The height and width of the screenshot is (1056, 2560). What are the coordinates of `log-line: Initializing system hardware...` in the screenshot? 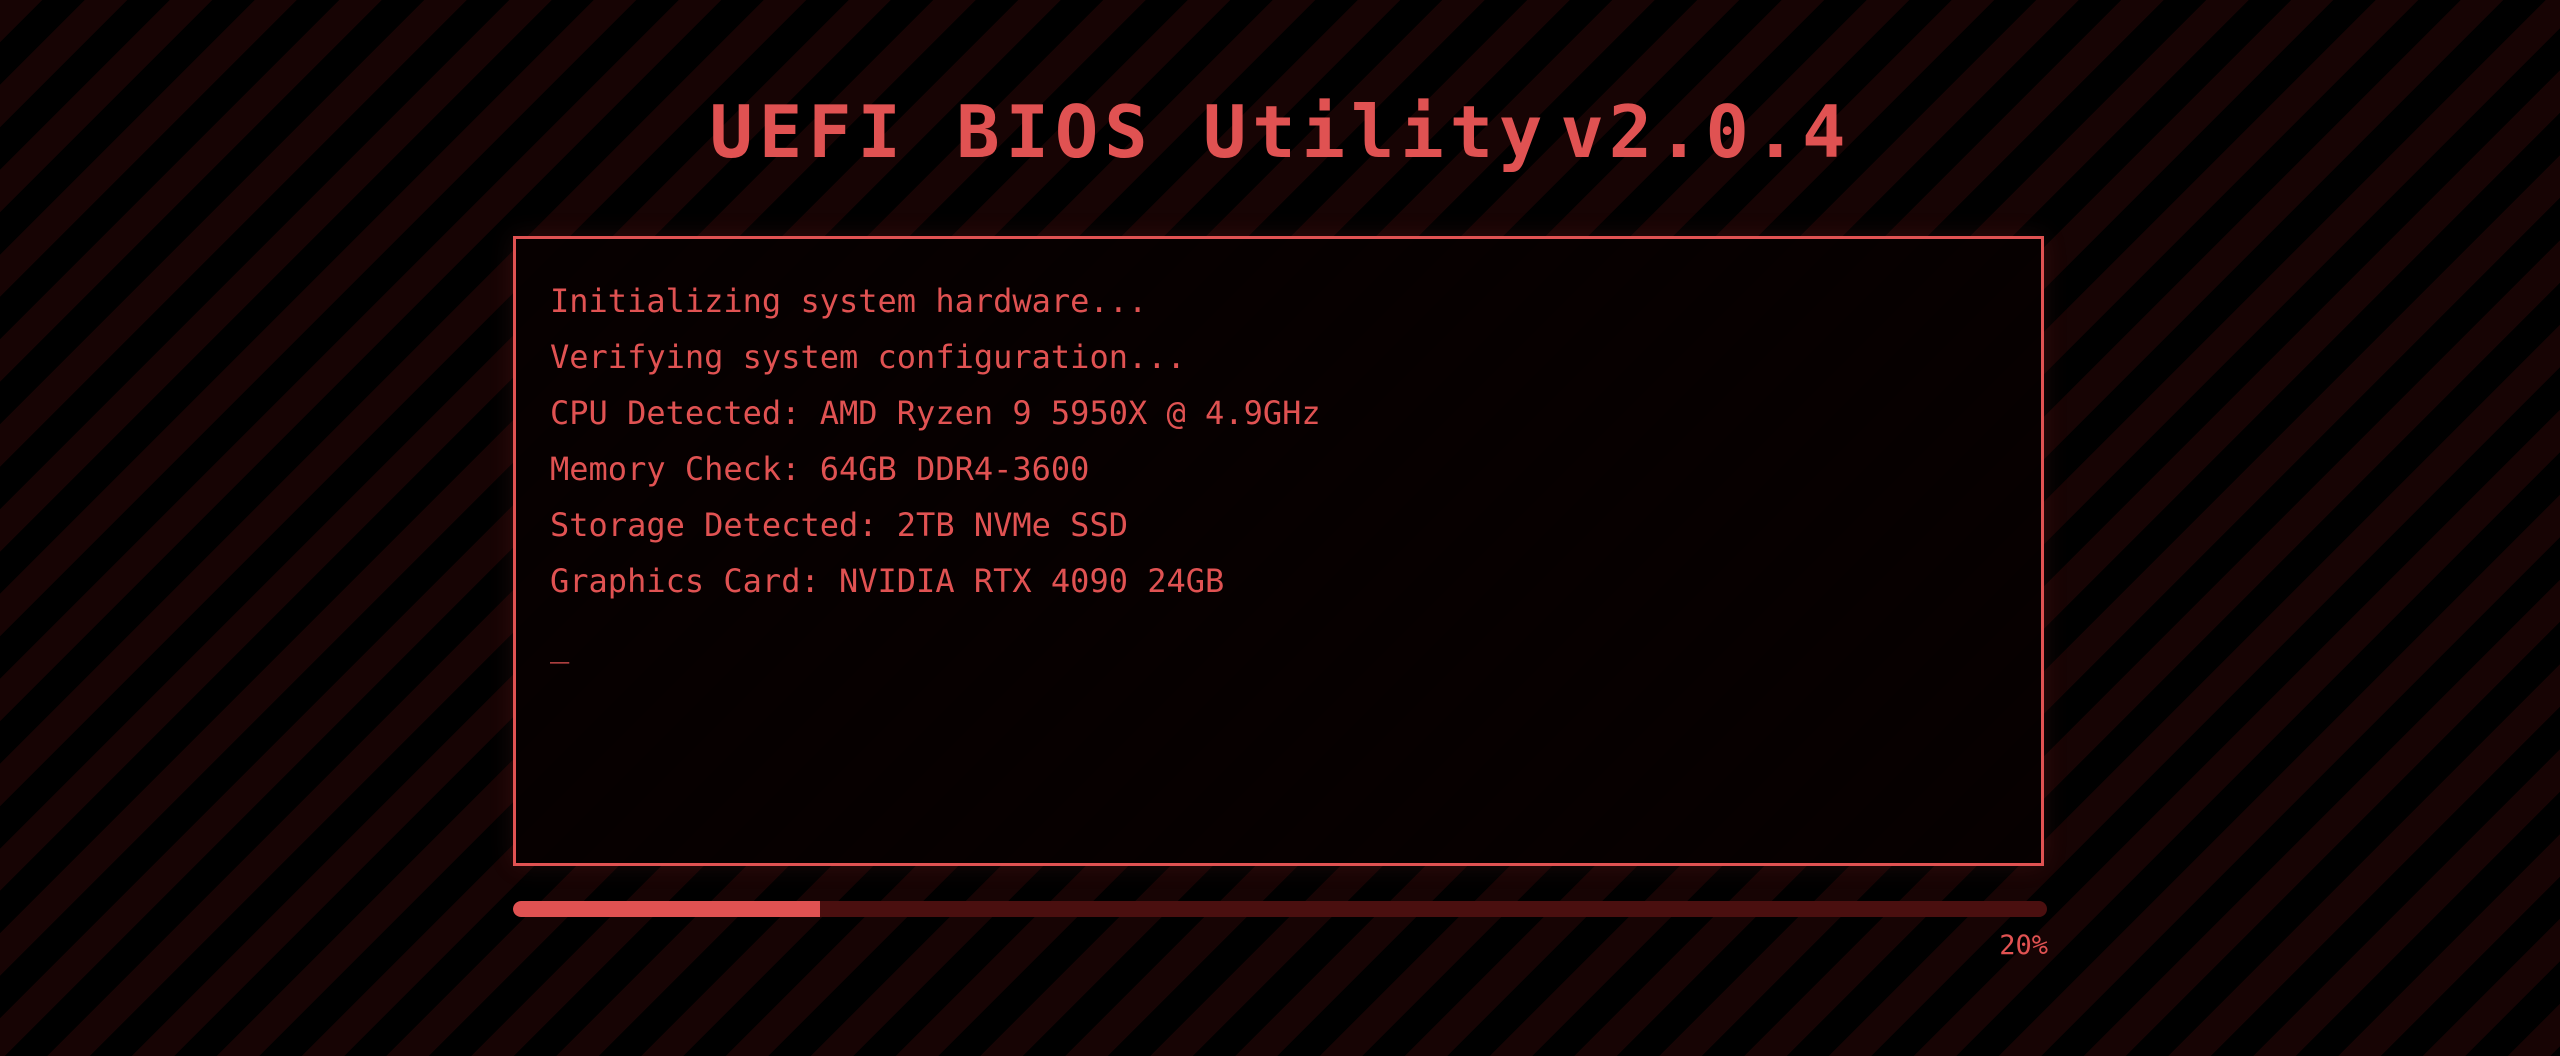 It's located at (849, 301).